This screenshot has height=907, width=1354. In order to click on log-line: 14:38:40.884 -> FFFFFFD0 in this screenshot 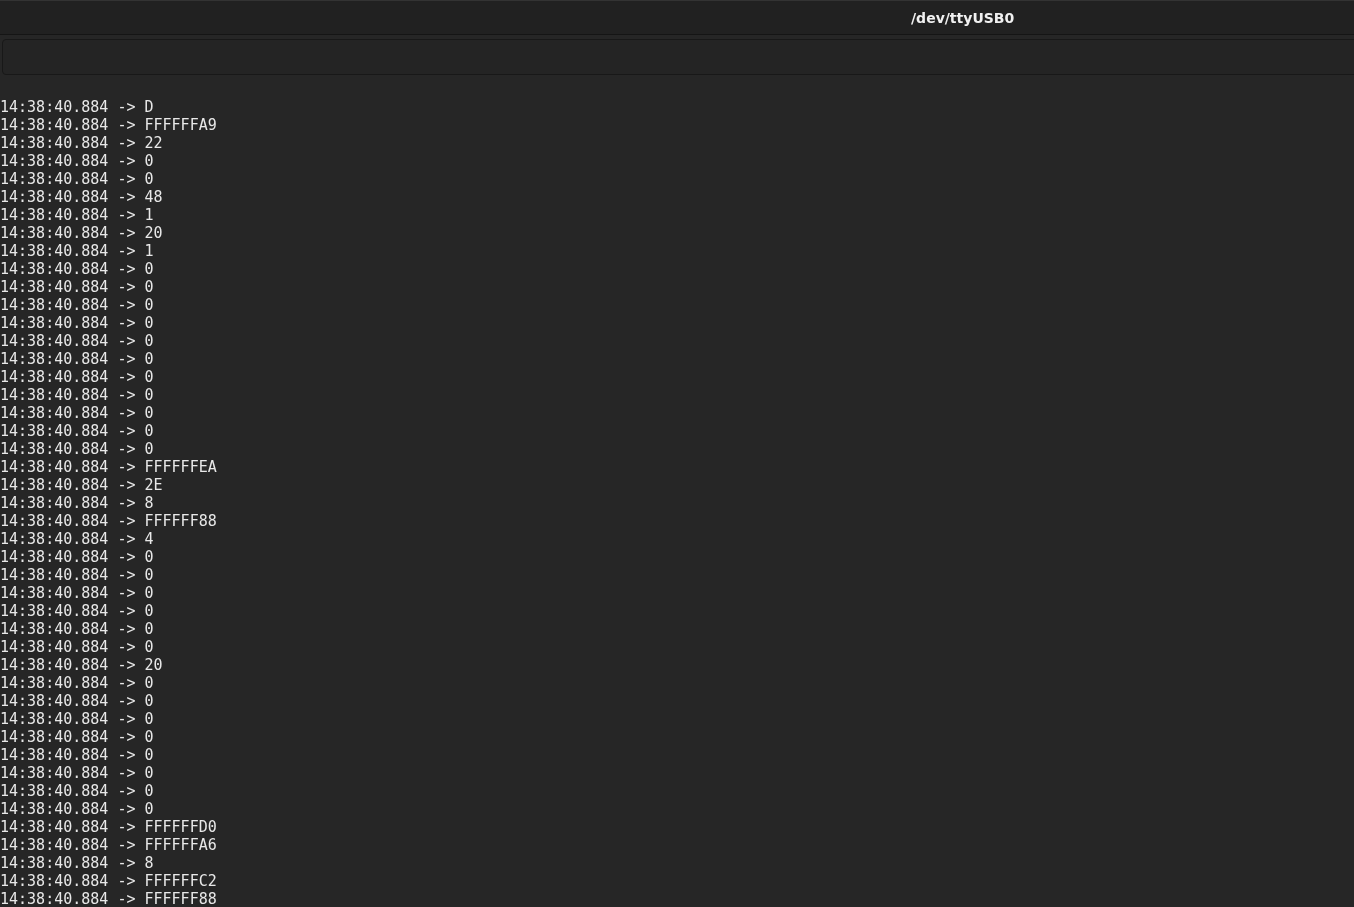, I will do `click(108, 827)`.